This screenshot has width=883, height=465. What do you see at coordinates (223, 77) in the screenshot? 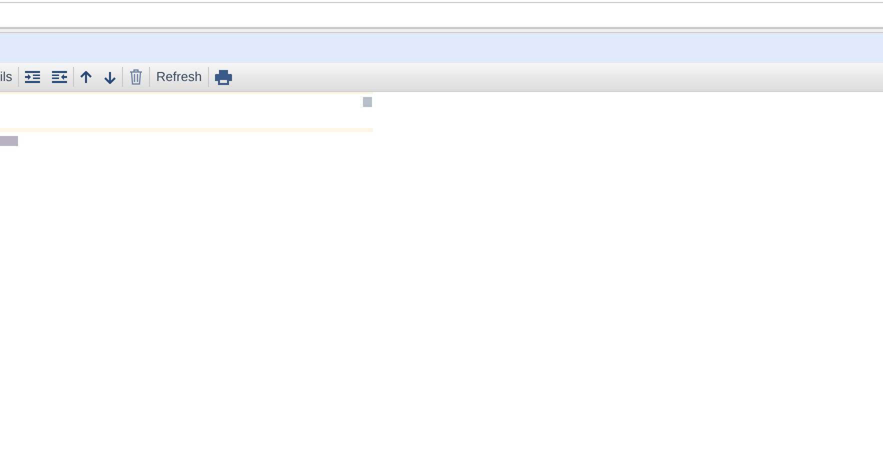
I see `printer-icon` at bounding box center [223, 77].